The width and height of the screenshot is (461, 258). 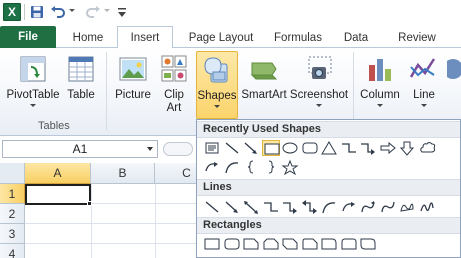 I want to click on shape-snip-icon, so click(x=251, y=244).